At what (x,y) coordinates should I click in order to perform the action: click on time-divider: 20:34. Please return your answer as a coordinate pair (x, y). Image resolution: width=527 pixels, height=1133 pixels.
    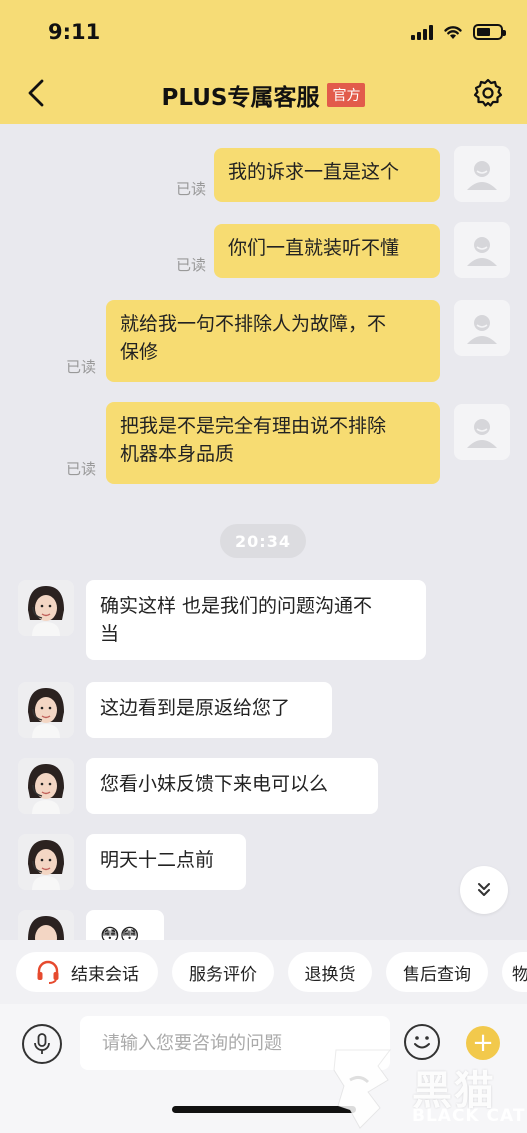
    Looking at the image, I should click on (263, 541).